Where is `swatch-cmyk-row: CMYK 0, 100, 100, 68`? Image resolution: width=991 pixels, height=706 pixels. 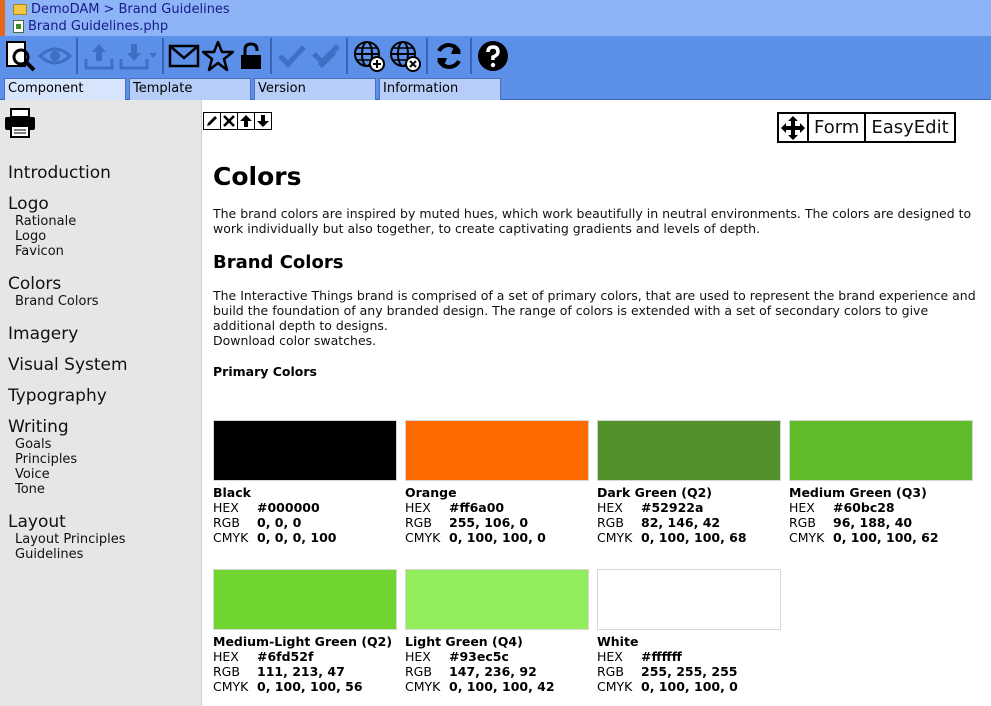 swatch-cmyk-row: CMYK 0, 100, 100, 68 is located at coordinates (689, 537).